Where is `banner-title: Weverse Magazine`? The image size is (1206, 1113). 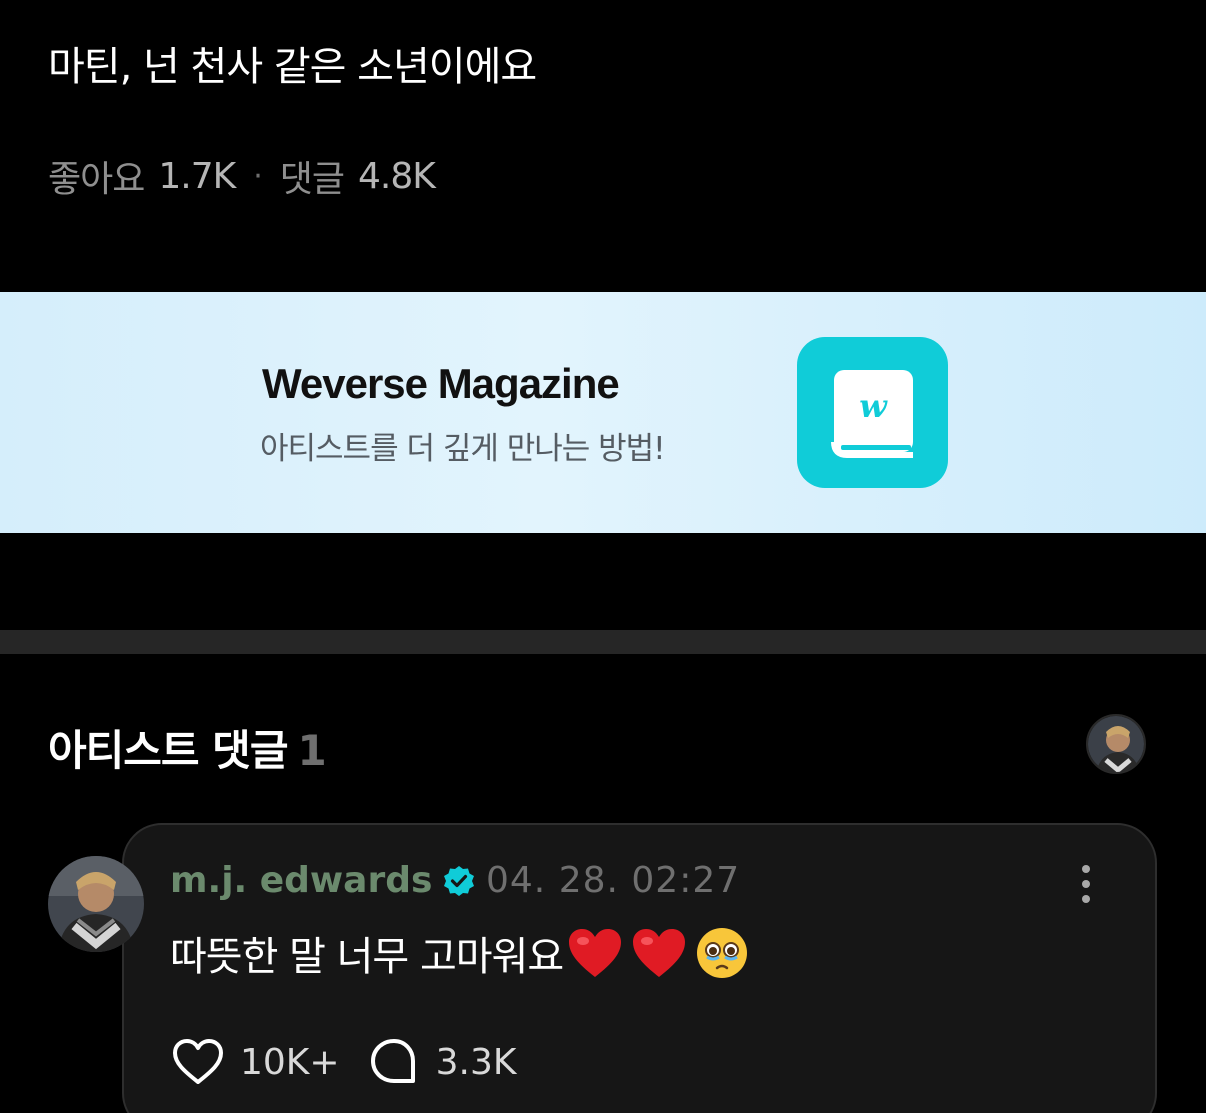 banner-title: Weverse Magazine is located at coordinates (441, 383).